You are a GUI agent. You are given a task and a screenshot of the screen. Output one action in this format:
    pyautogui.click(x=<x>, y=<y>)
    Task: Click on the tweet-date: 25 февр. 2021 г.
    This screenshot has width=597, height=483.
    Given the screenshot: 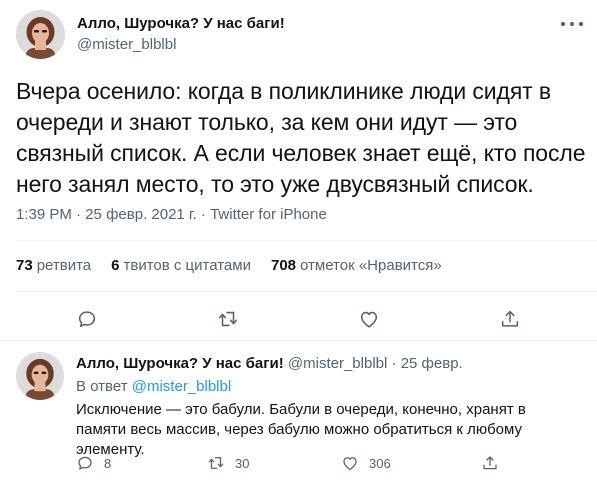 What is the action you would take?
    pyautogui.click(x=141, y=214)
    